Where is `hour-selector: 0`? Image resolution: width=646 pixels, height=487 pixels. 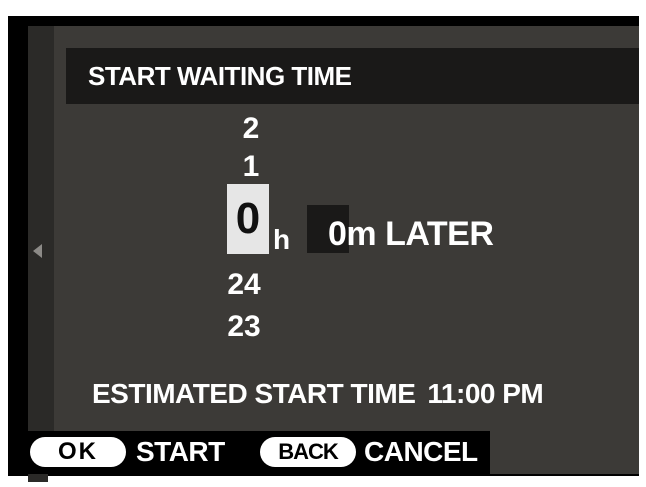
hour-selector: 0 is located at coordinates (248, 219).